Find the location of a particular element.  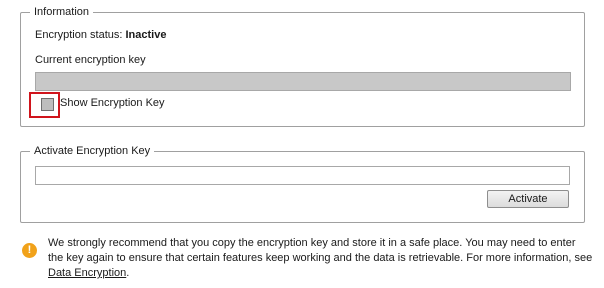

warning-suffix: . is located at coordinates (128, 273).